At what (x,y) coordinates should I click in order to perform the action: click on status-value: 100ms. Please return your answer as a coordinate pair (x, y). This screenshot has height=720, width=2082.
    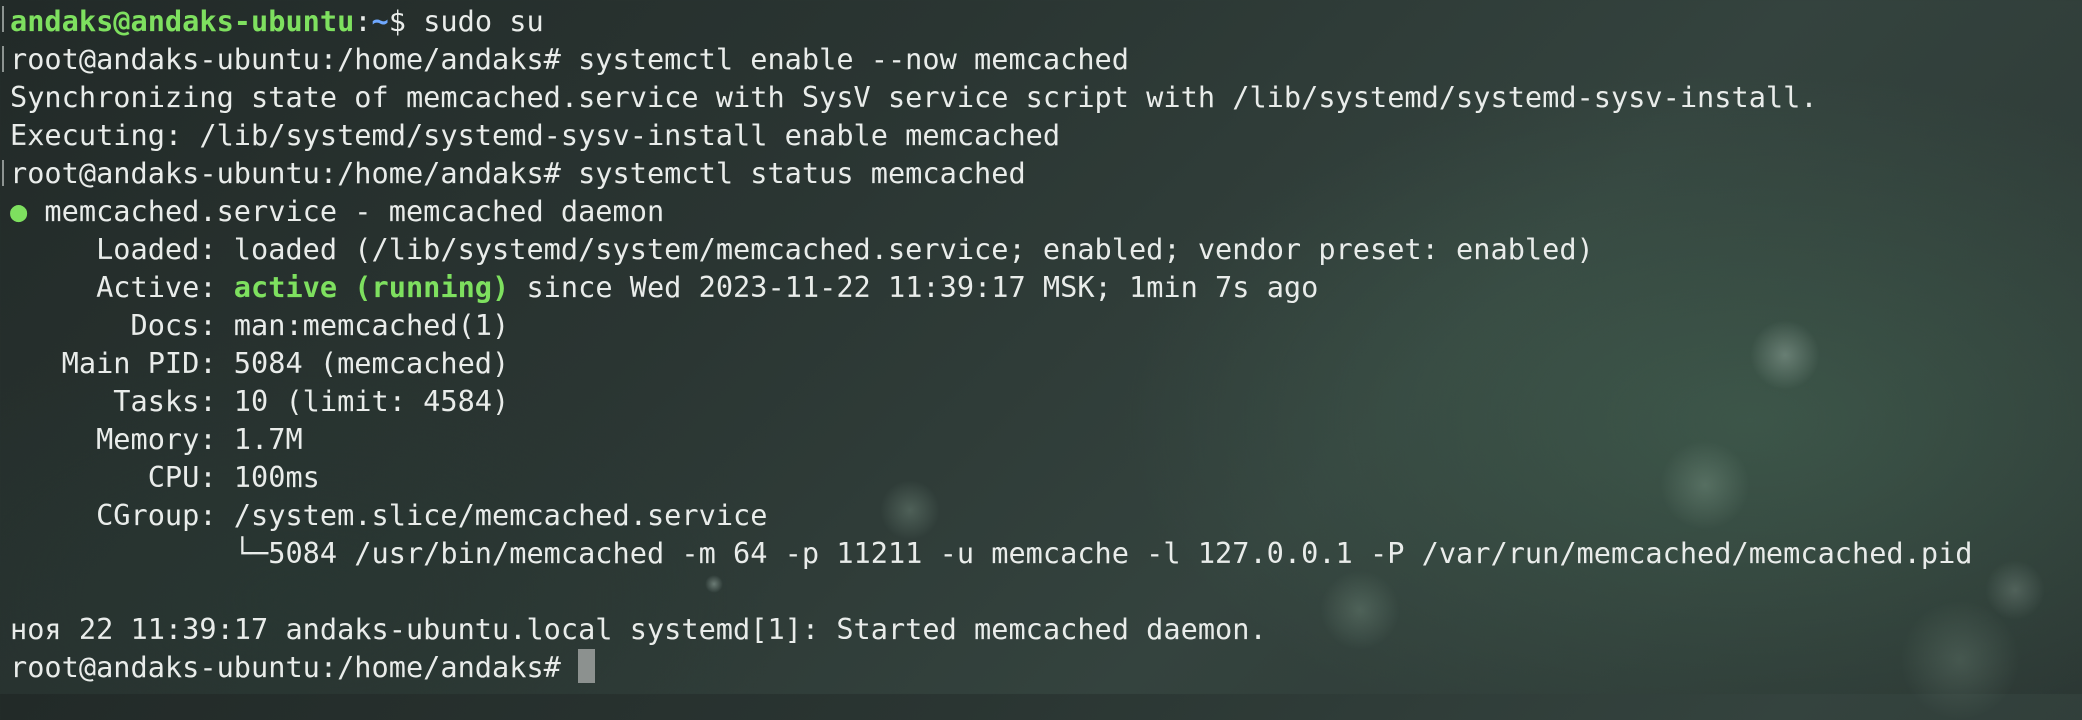
    Looking at the image, I should click on (276, 477).